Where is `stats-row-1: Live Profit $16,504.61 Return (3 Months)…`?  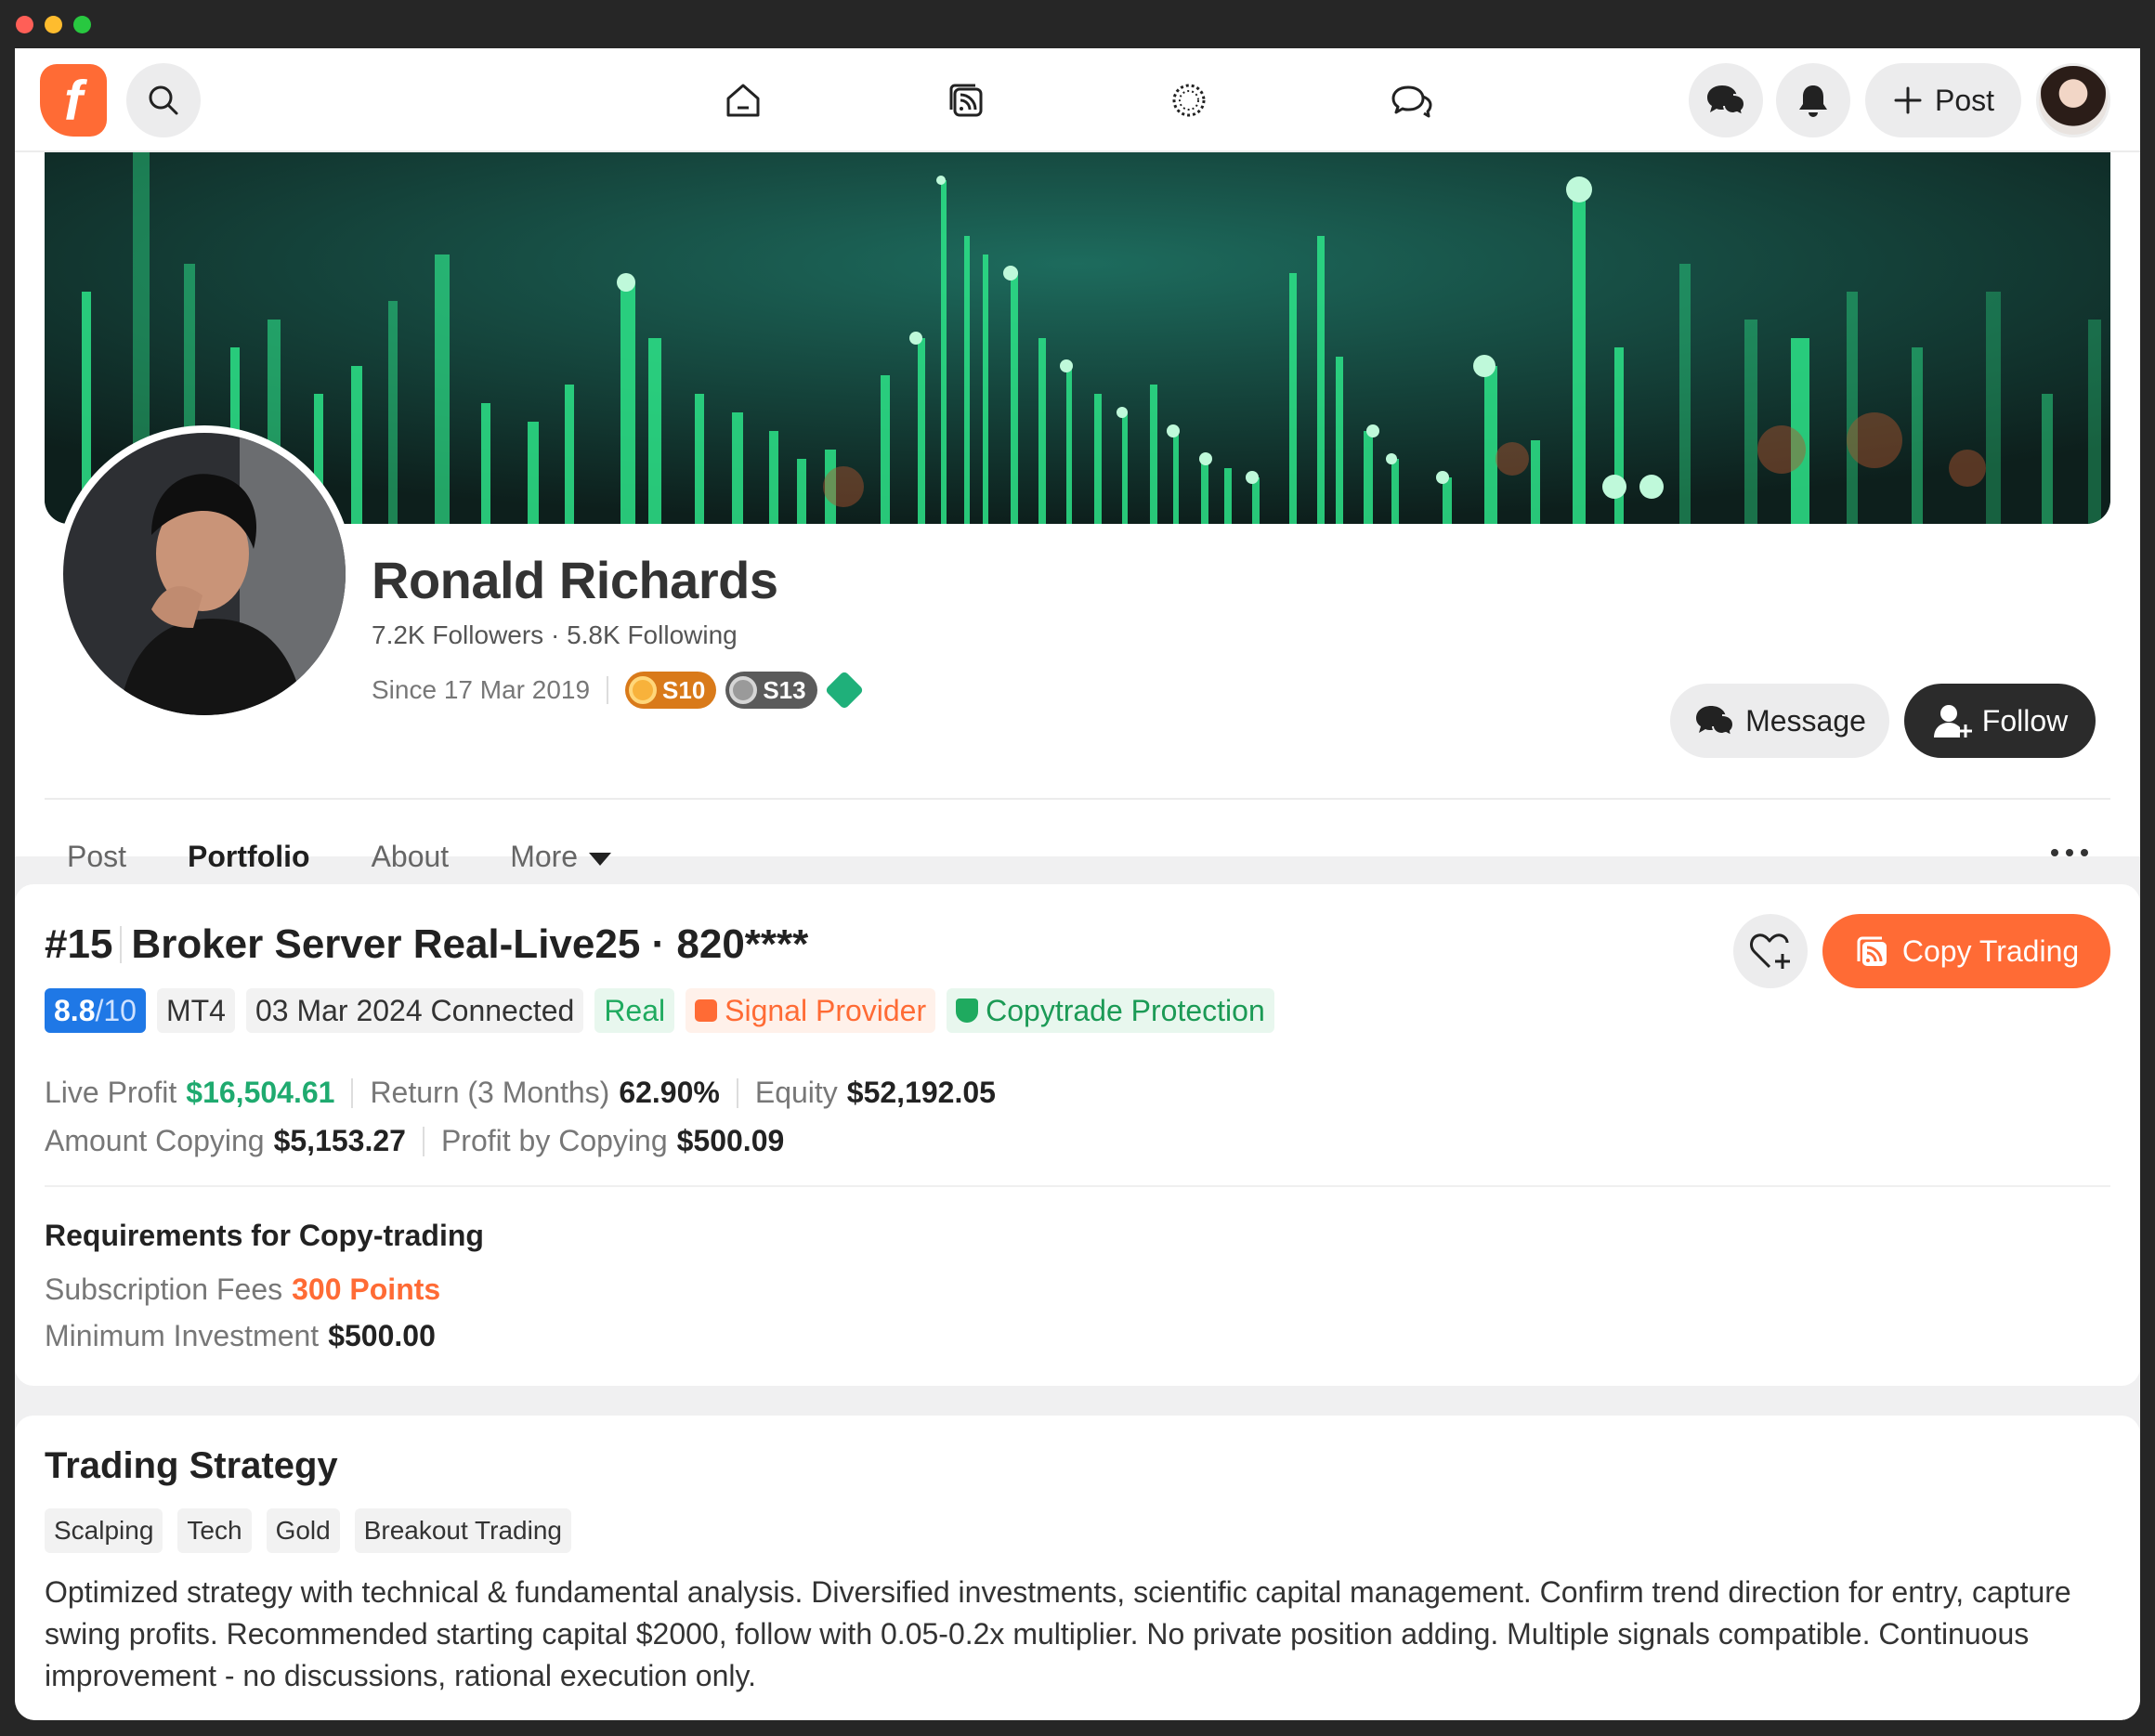
stats-row-1: Live Profit $16,504.61 Return (3 Months)… is located at coordinates (520, 1093).